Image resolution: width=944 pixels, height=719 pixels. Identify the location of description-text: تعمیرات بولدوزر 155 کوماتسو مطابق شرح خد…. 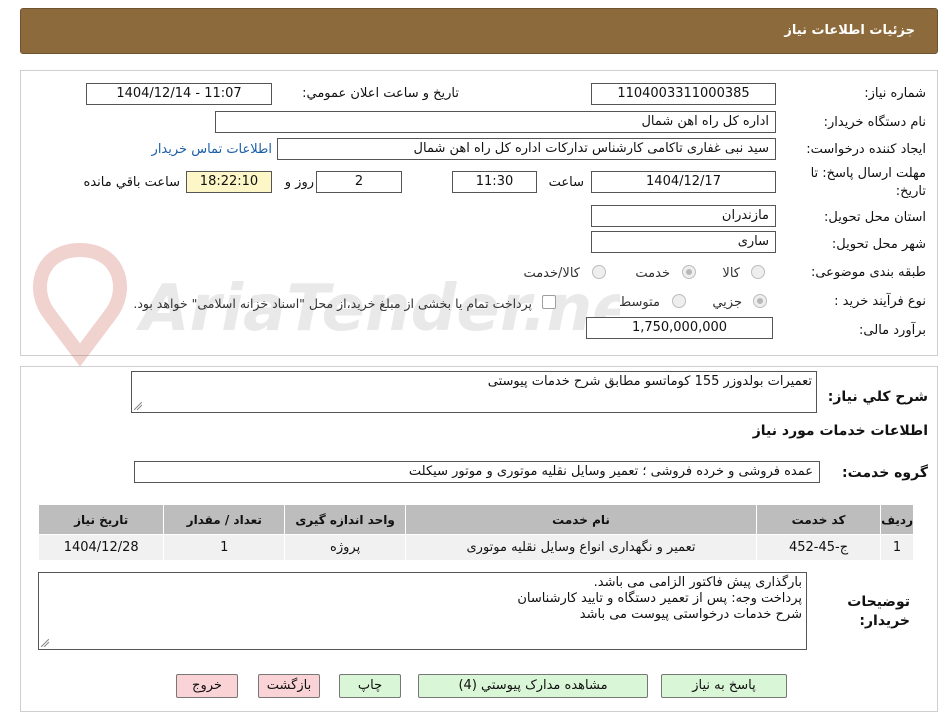
(649, 381).